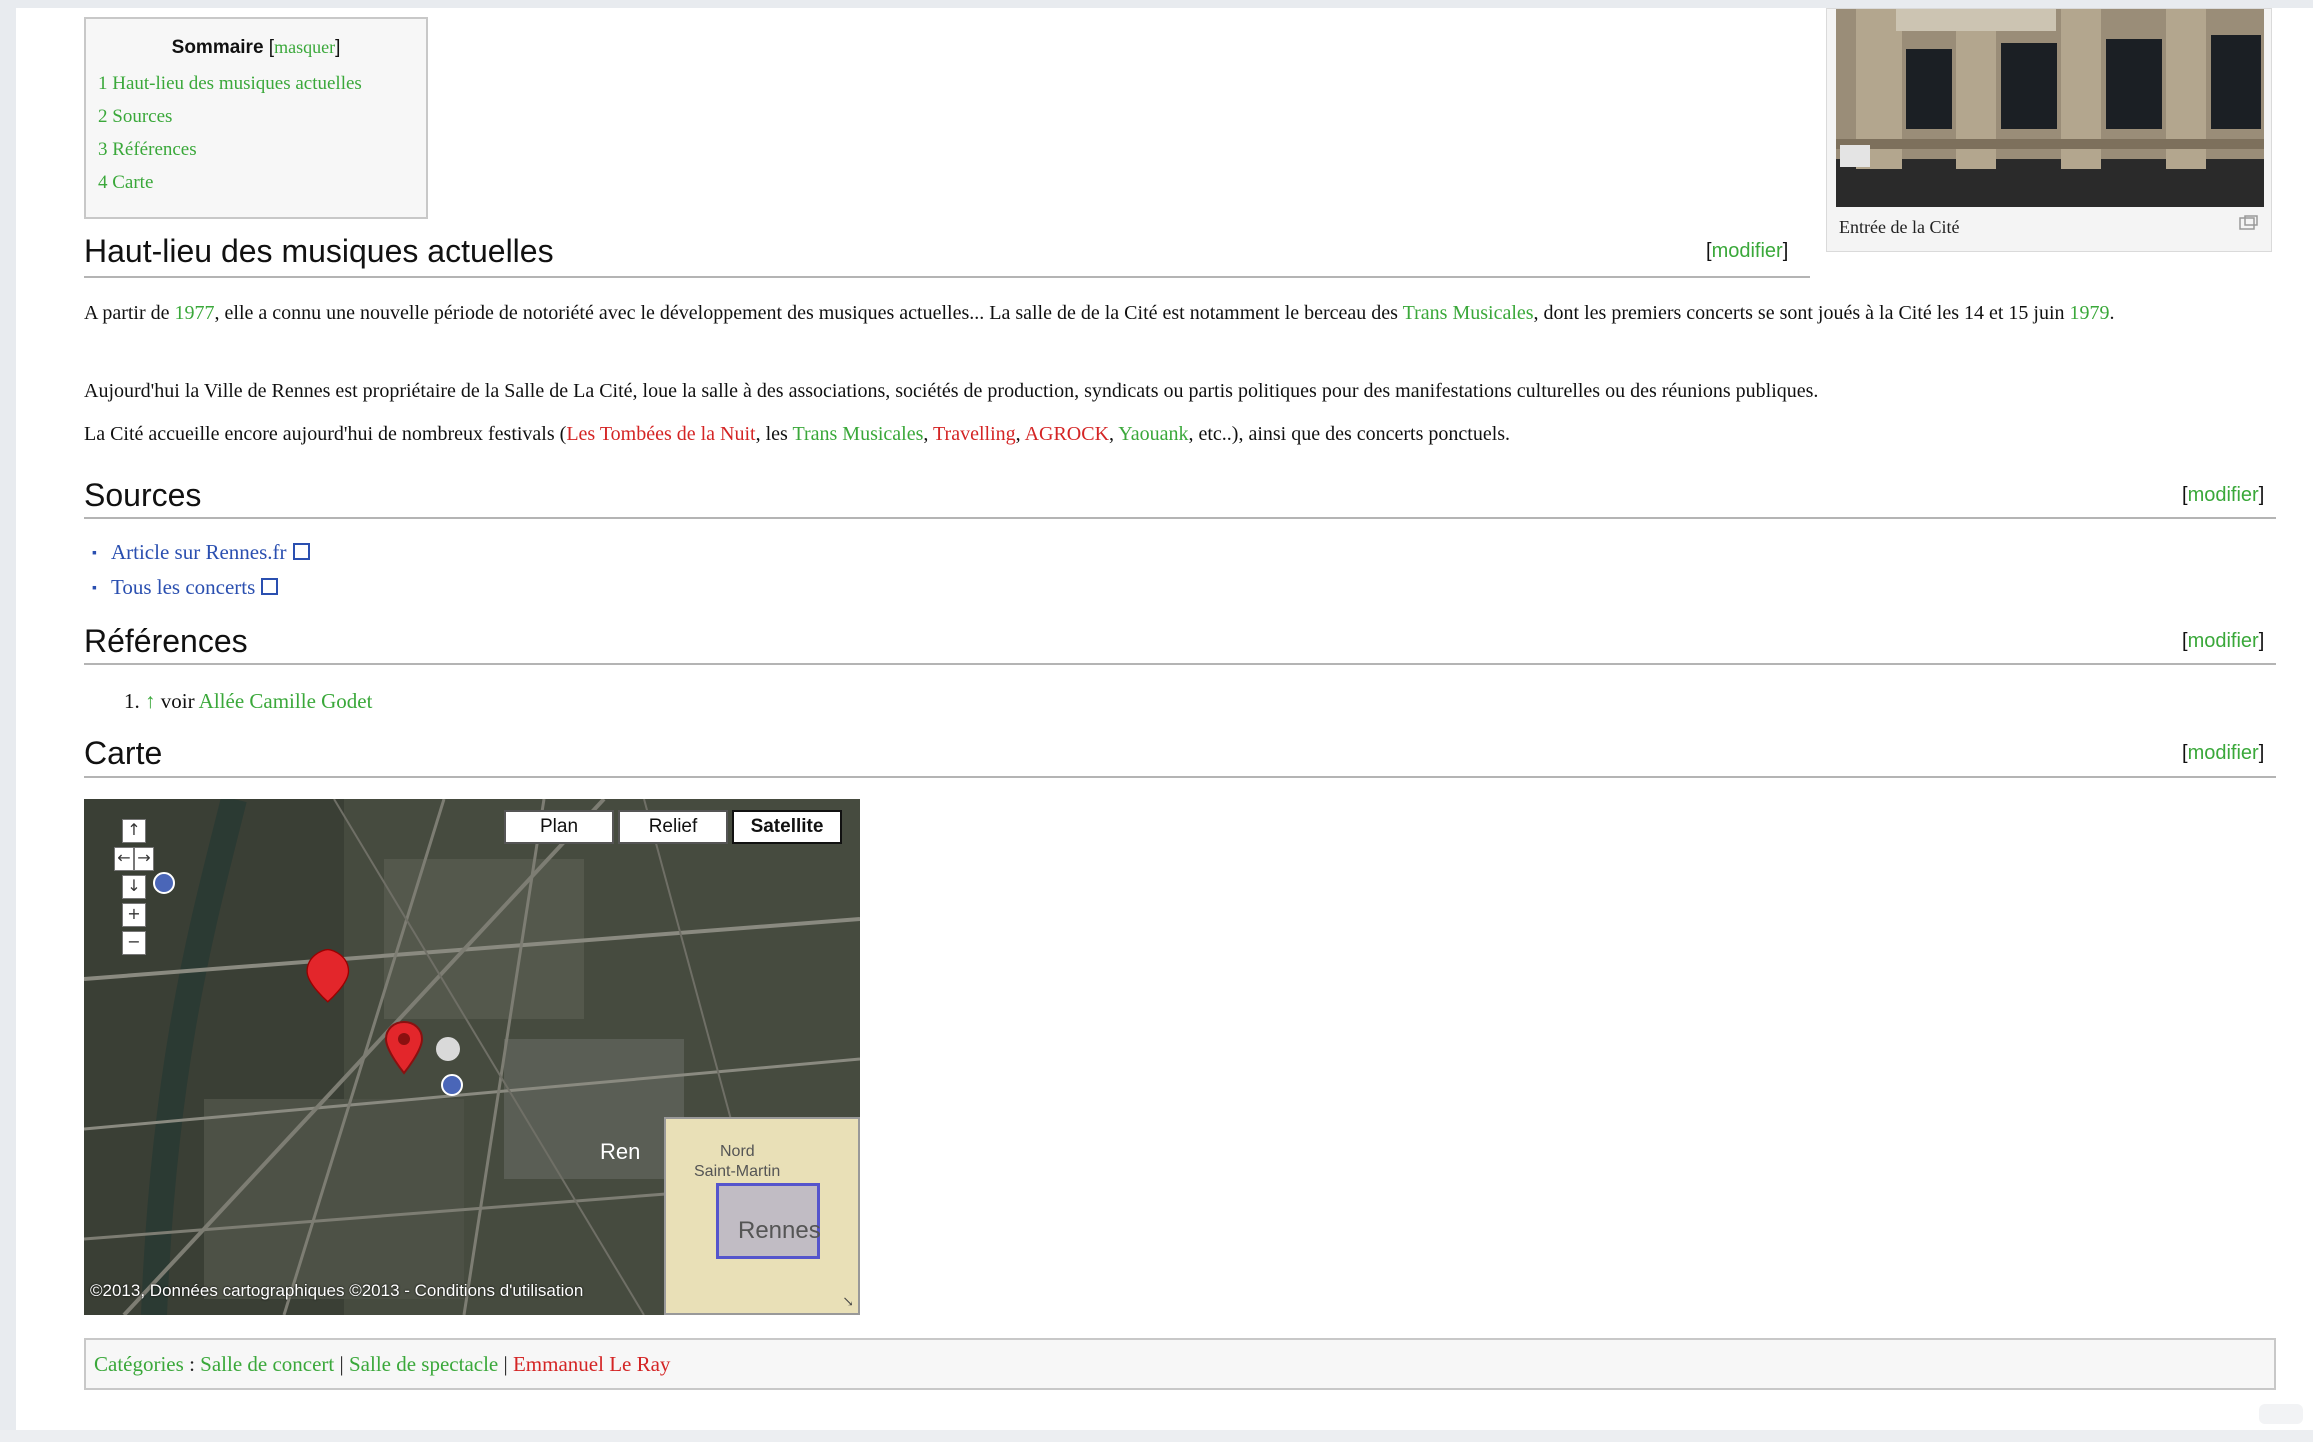 This screenshot has height=1442, width=2313. What do you see at coordinates (1156, 4) in the screenshot?
I see `window-frame-top` at bounding box center [1156, 4].